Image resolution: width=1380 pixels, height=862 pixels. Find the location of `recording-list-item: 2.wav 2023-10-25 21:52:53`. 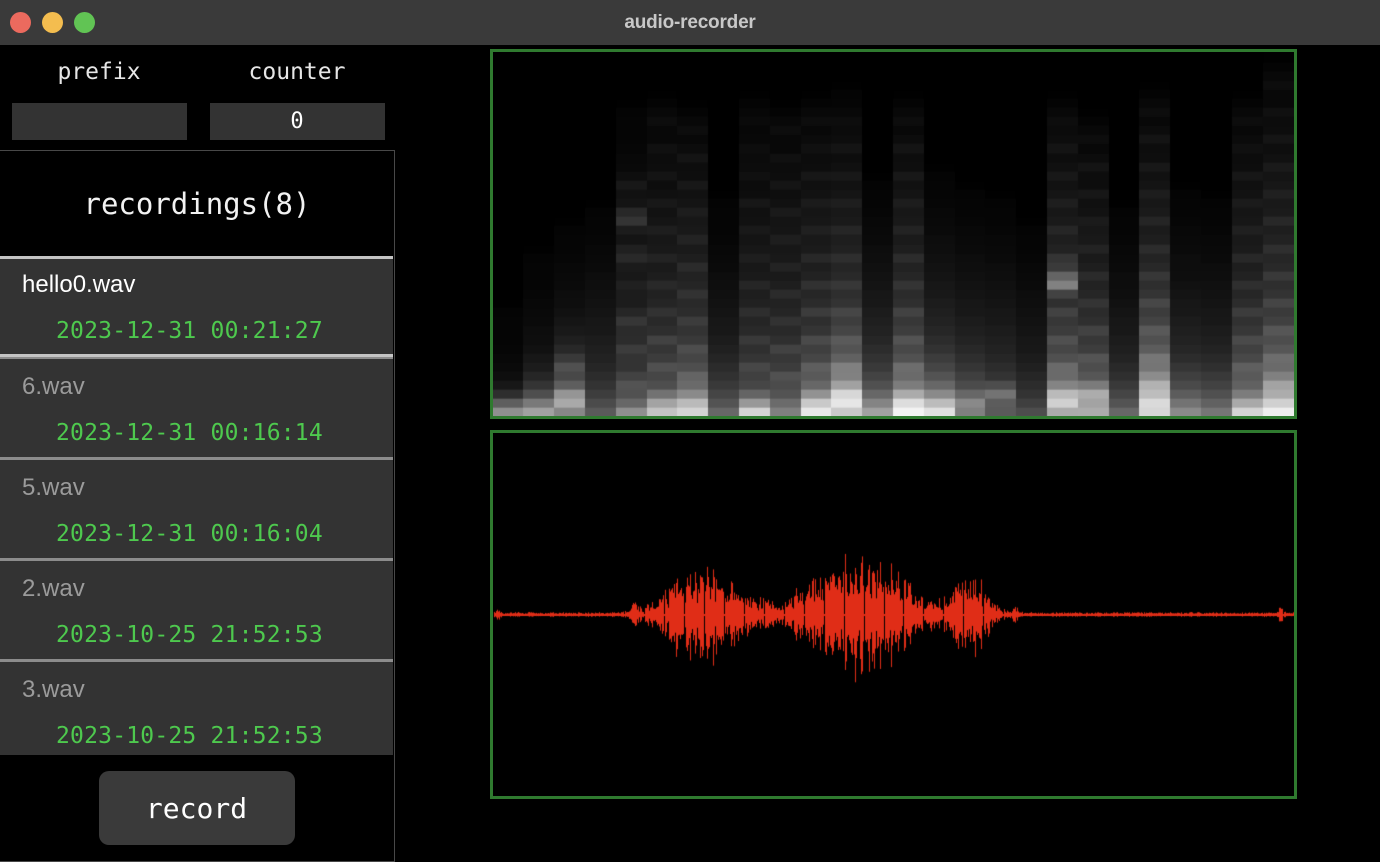

recording-list-item: 2.wav 2023-10-25 21:52:53 is located at coordinates (196, 609).